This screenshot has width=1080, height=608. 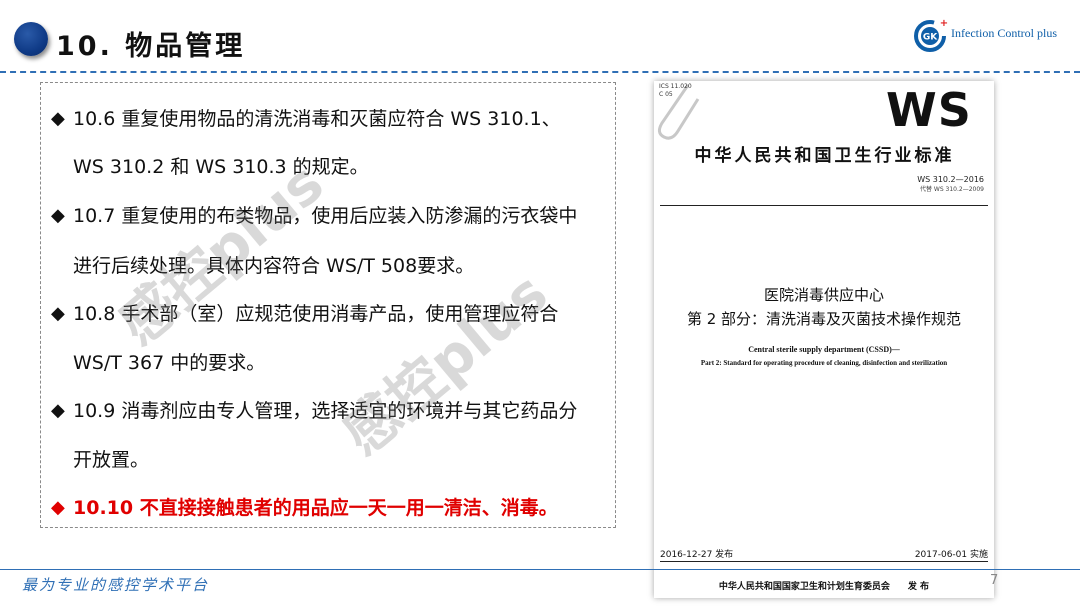 I want to click on document-bottom-rule, so click(x=824, y=561).